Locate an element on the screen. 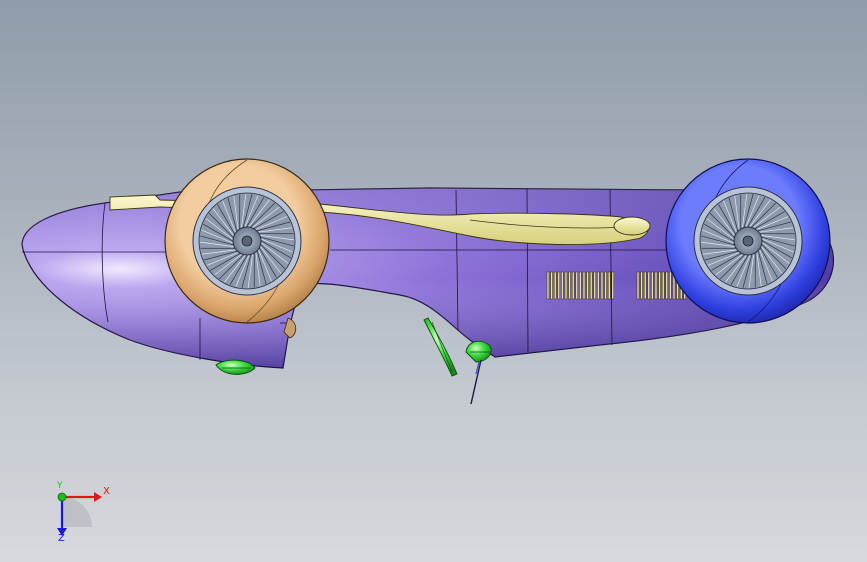 The image size is (867, 562). triad-shadow is located at coordinates (77, 512).